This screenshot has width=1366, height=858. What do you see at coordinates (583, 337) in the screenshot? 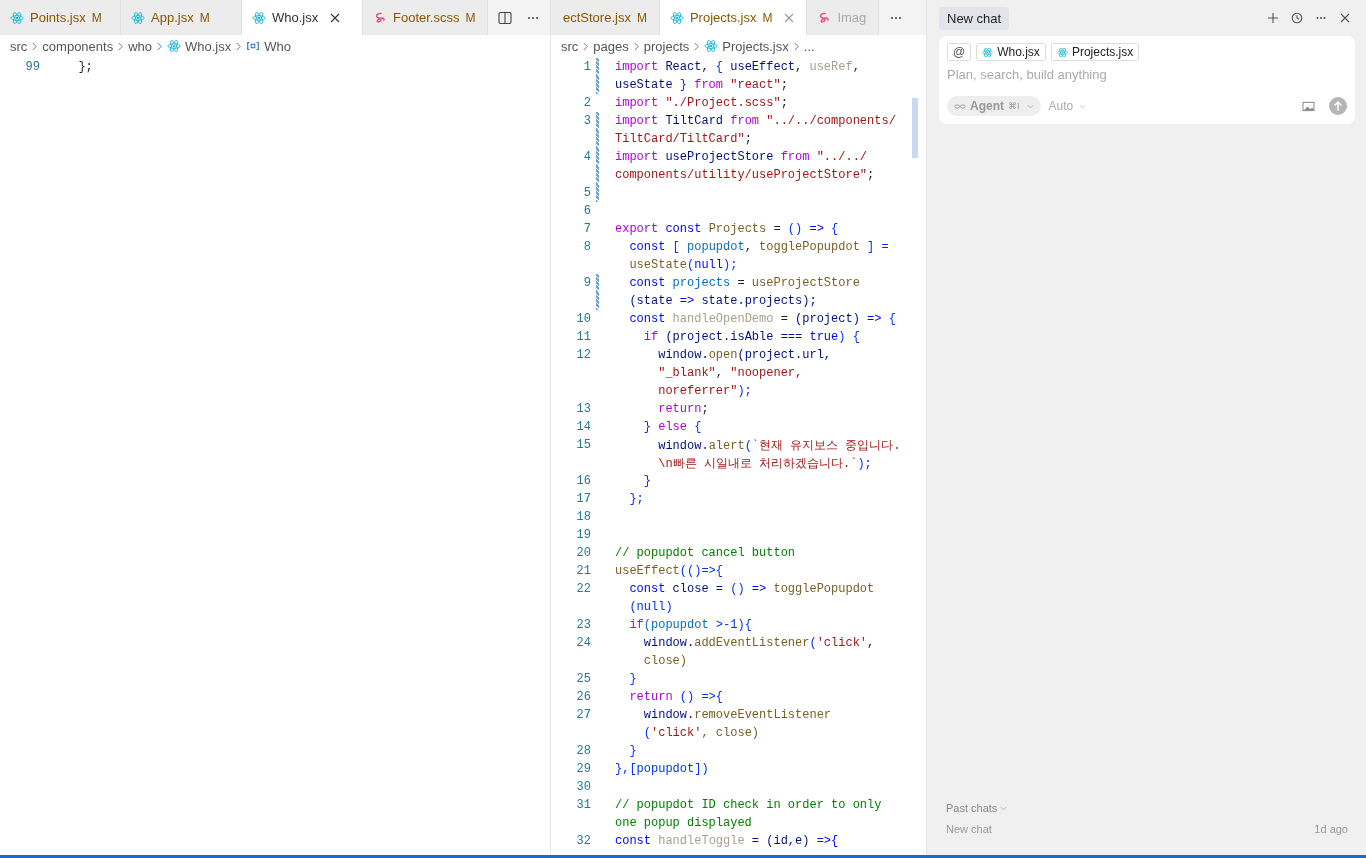
I see `line-number: 11` at bounding box center [583, 337].